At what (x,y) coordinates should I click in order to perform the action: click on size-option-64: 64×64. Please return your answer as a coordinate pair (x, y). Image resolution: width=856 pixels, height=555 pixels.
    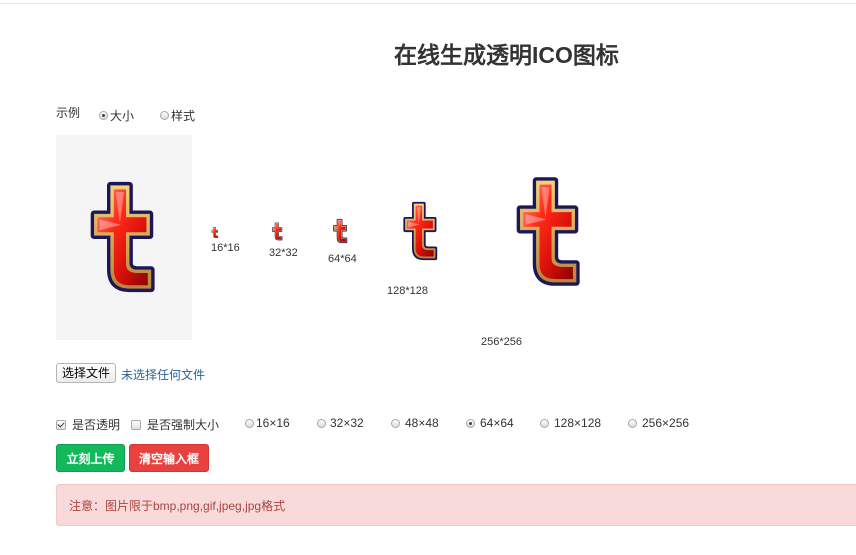
    Looking at the image, I should click on (490, 423).